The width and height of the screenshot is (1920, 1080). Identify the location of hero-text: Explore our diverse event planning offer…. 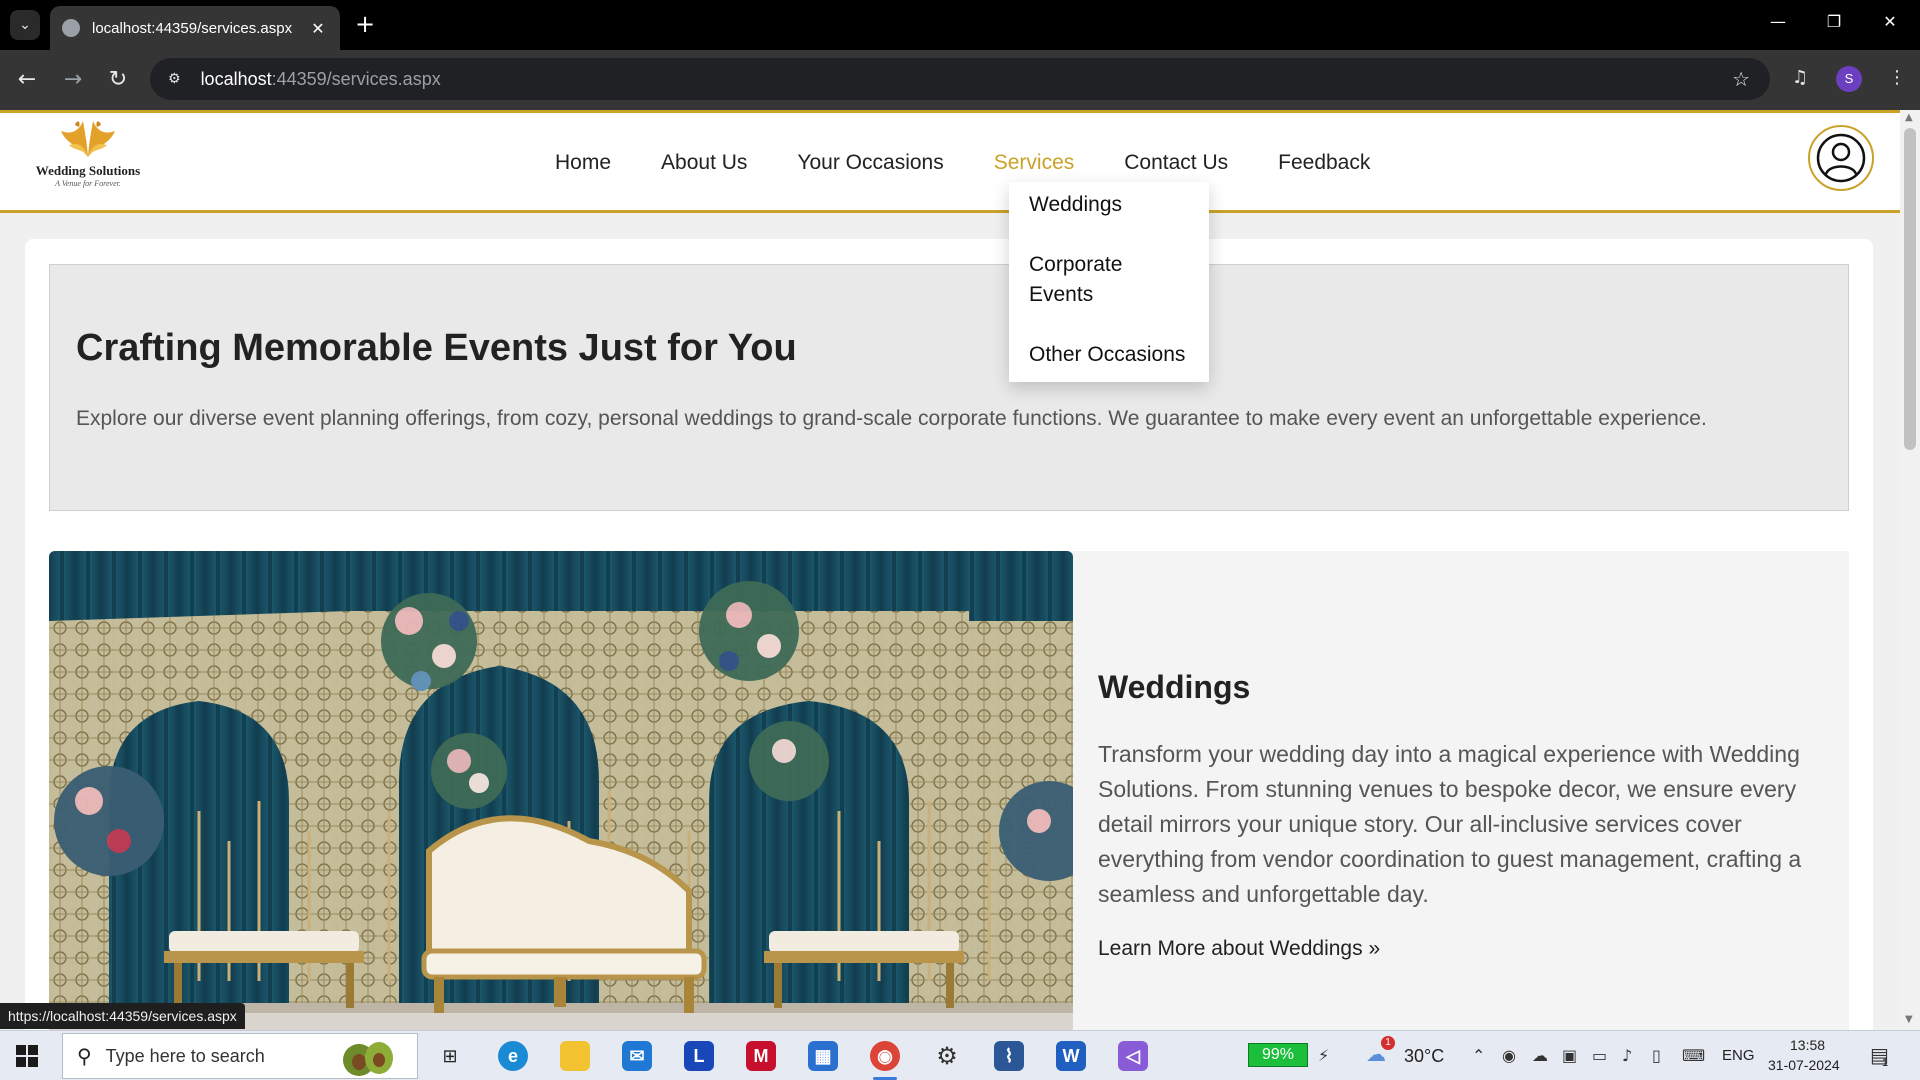
(891, 418).